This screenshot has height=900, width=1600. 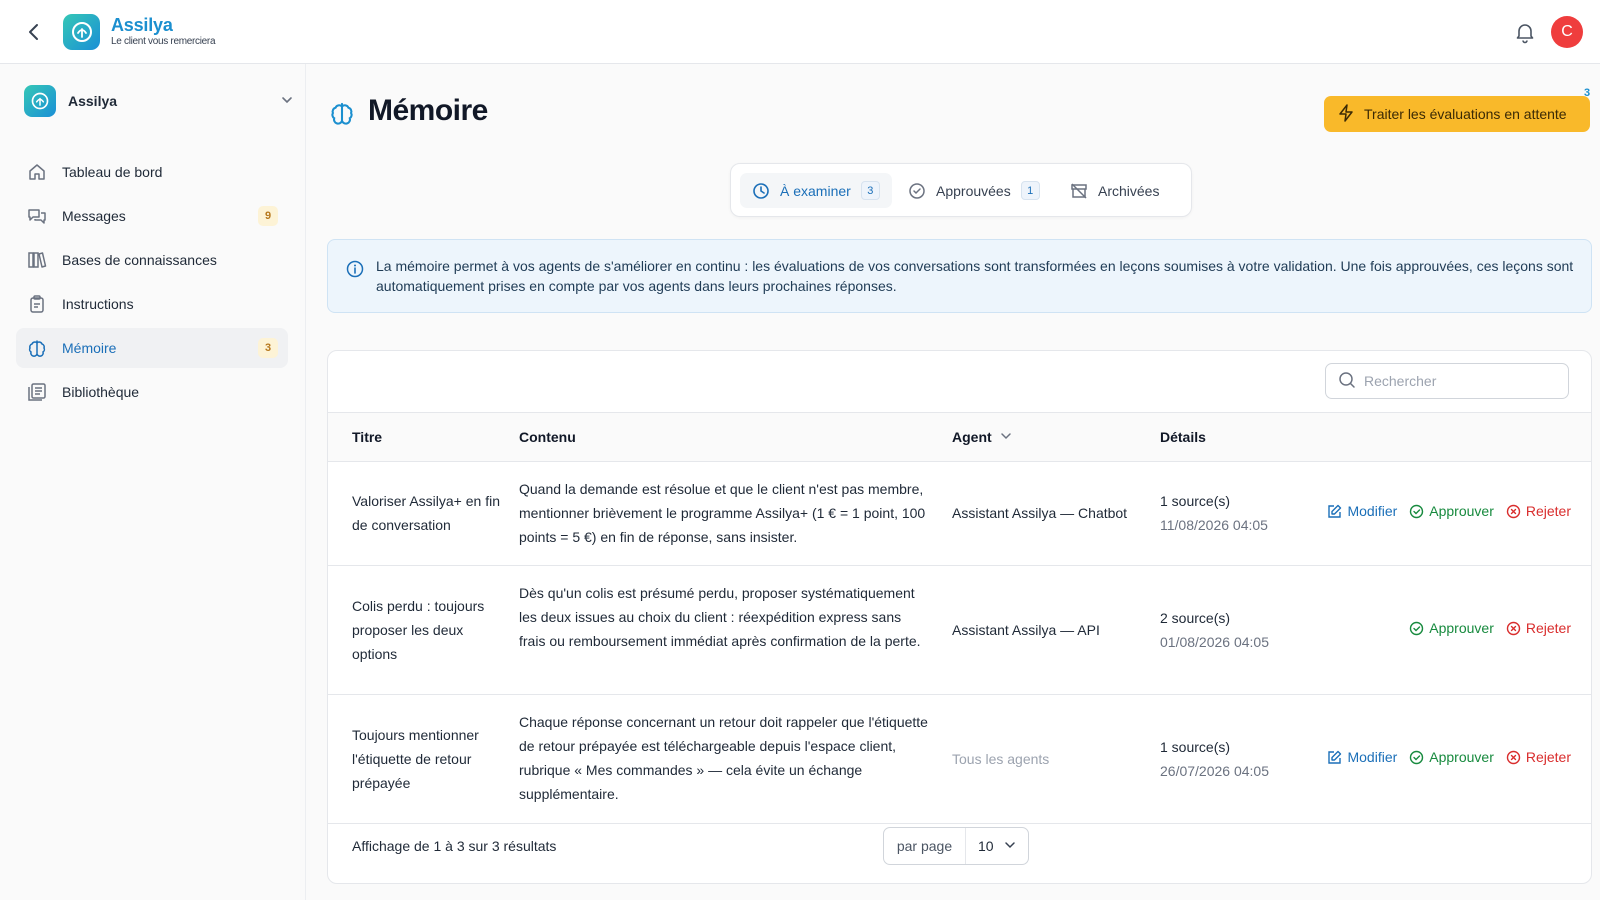 I want to click on notifications-bell-icon, so click(x=1525, y=32).